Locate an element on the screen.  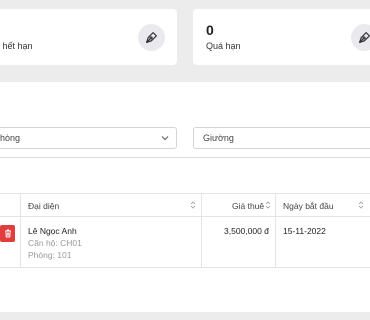
delete-button is located at coordinates (7, 233).